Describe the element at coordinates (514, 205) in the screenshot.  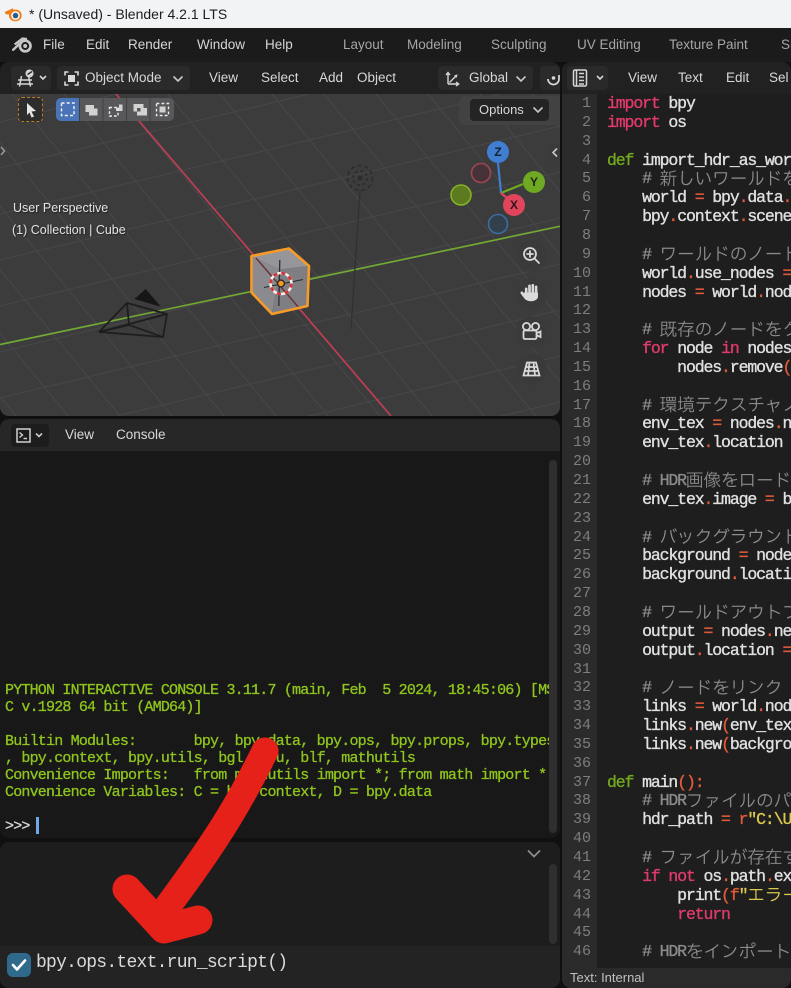
I see `svg-text: X` at that location.